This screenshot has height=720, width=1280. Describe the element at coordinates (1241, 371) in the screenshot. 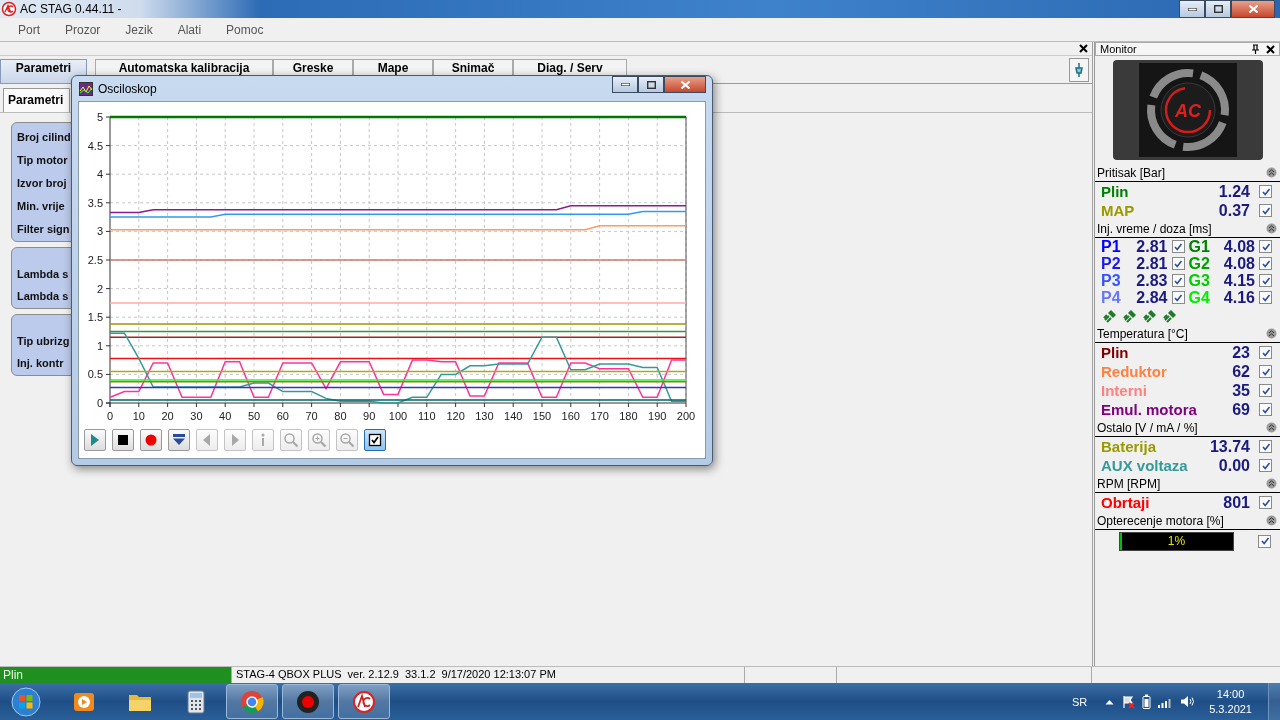

I see `reading-value: 62` at that location.